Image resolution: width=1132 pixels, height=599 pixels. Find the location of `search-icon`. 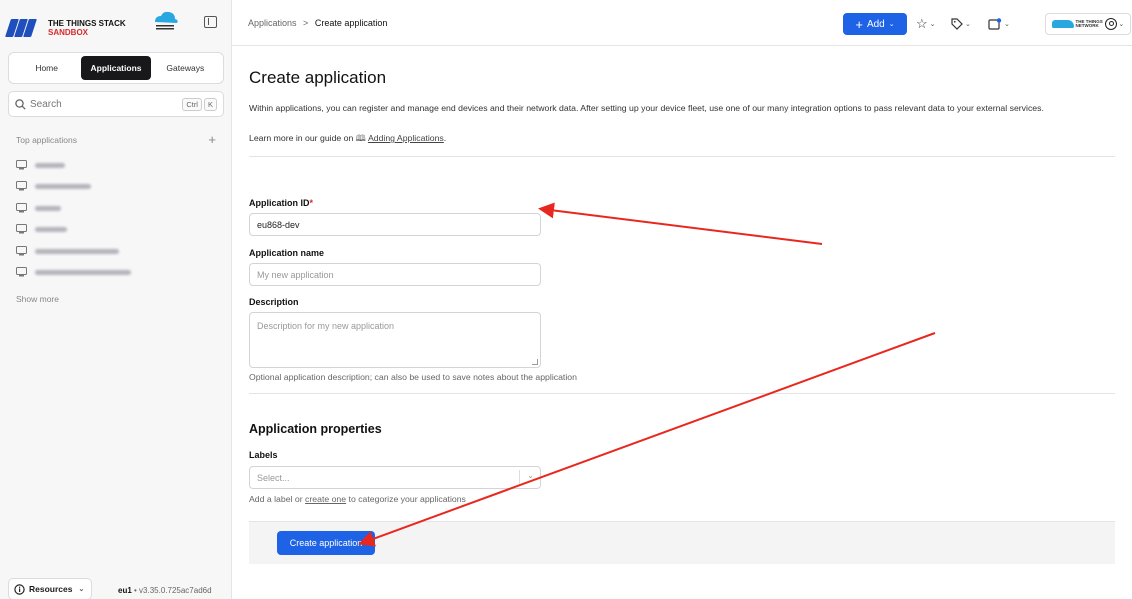

search-icon is located at coordinates (20, 104).